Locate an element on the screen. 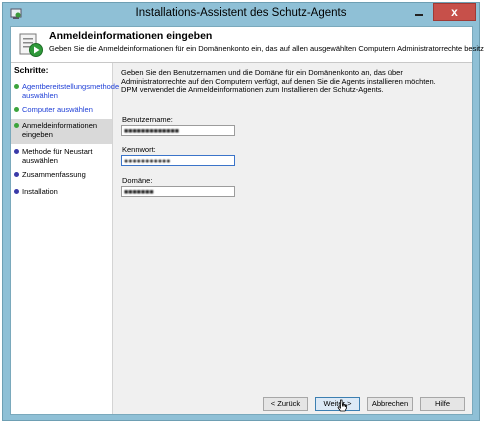 The image size is (484, 425). step-label: Agentbereitstellungsmethode auswählen is located at coordinates (71, 91).